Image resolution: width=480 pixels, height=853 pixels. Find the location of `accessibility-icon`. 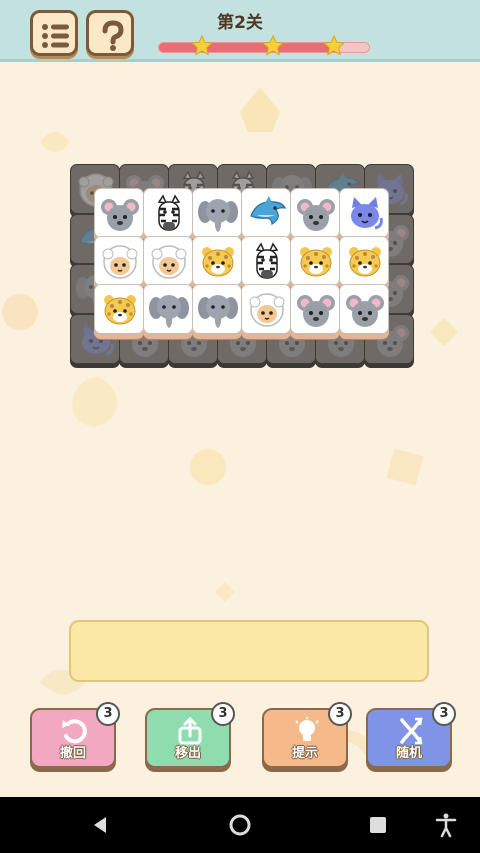

accessibility-icon is located at coordinates (446, 825).